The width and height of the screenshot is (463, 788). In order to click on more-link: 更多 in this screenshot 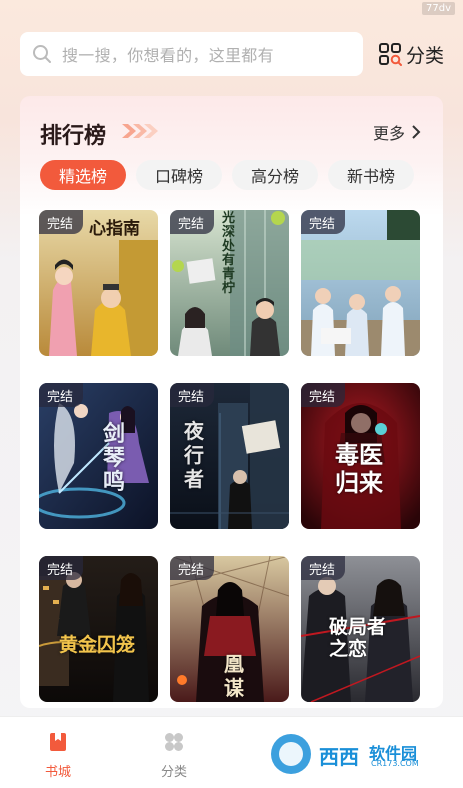, I will do `click(397, 132)`.